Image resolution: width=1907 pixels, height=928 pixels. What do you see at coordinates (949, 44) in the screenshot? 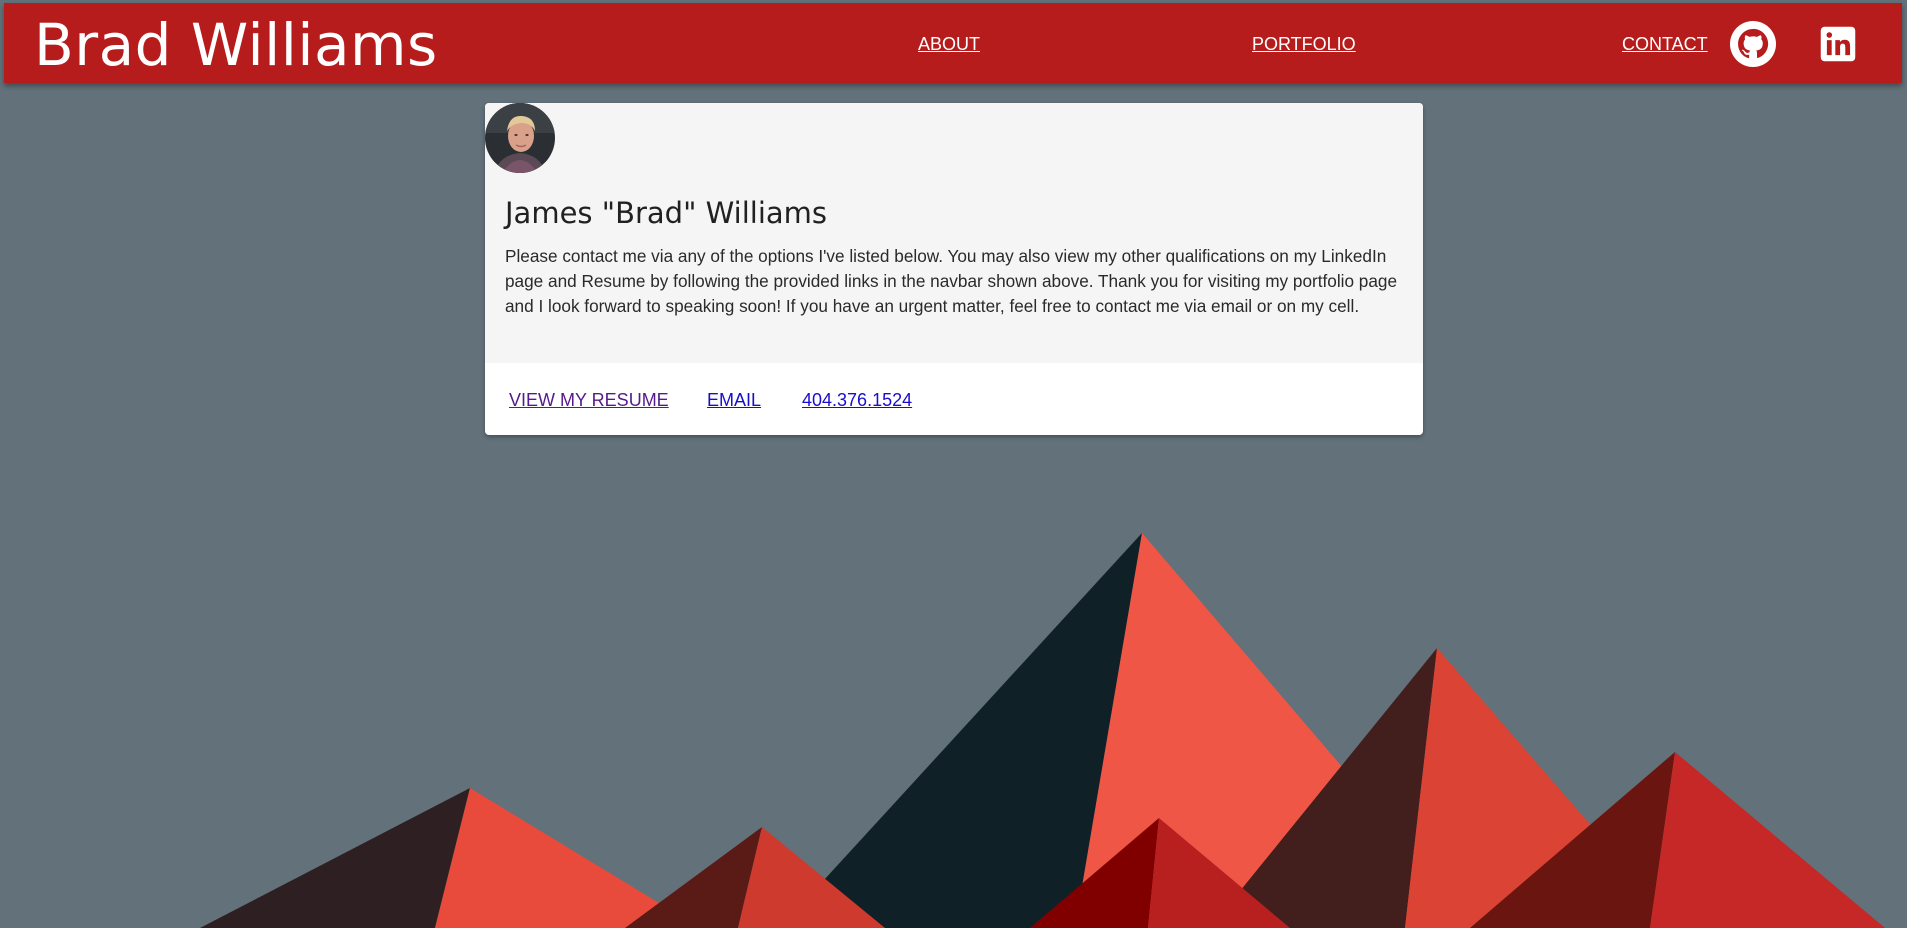
I see `nav-link-about: ABOUT` at bounding box center [949, 44].